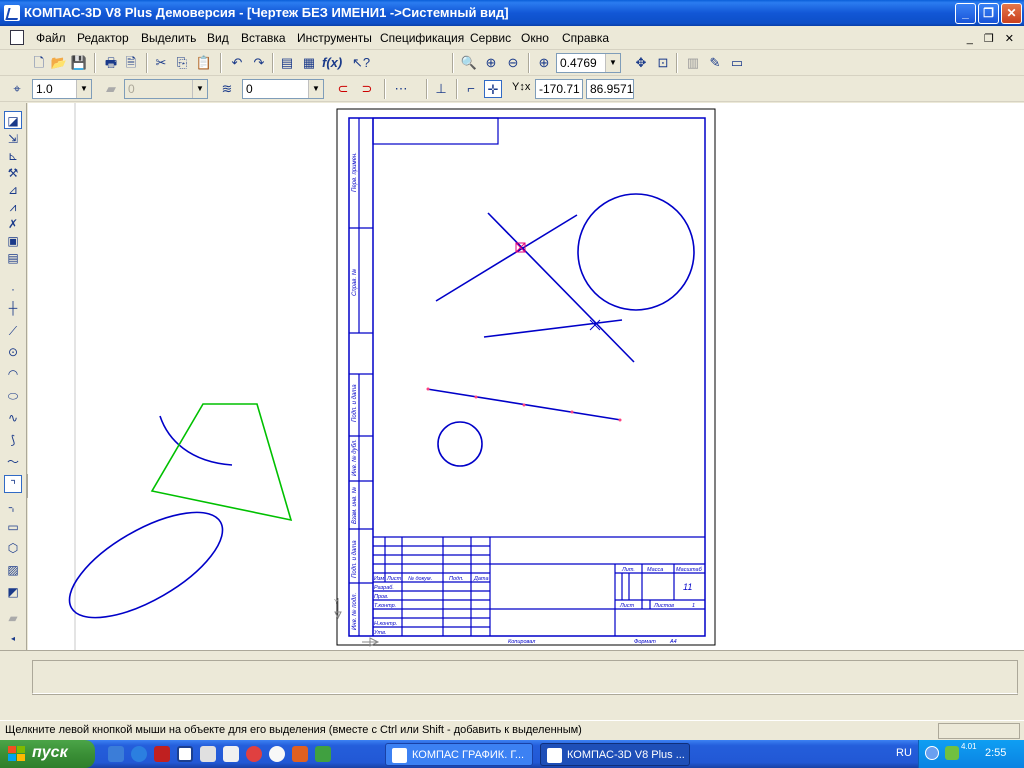  Describe the element at coordinates (13, 639) in the screenshot. I see `scroll-down-icon: ◂` at that location.